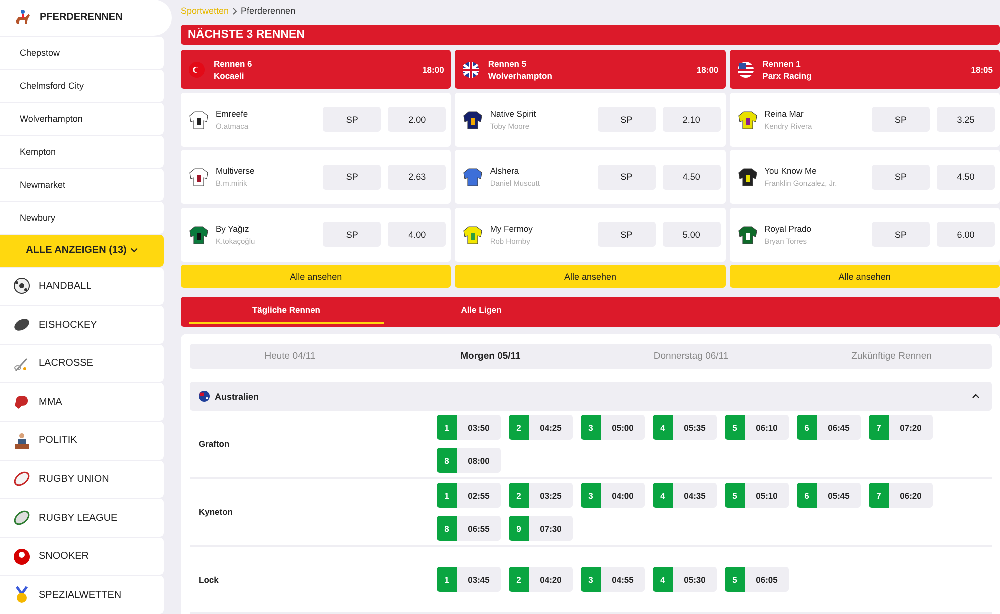  I want to click on race-track: Kocaeli, so click(230, 76).